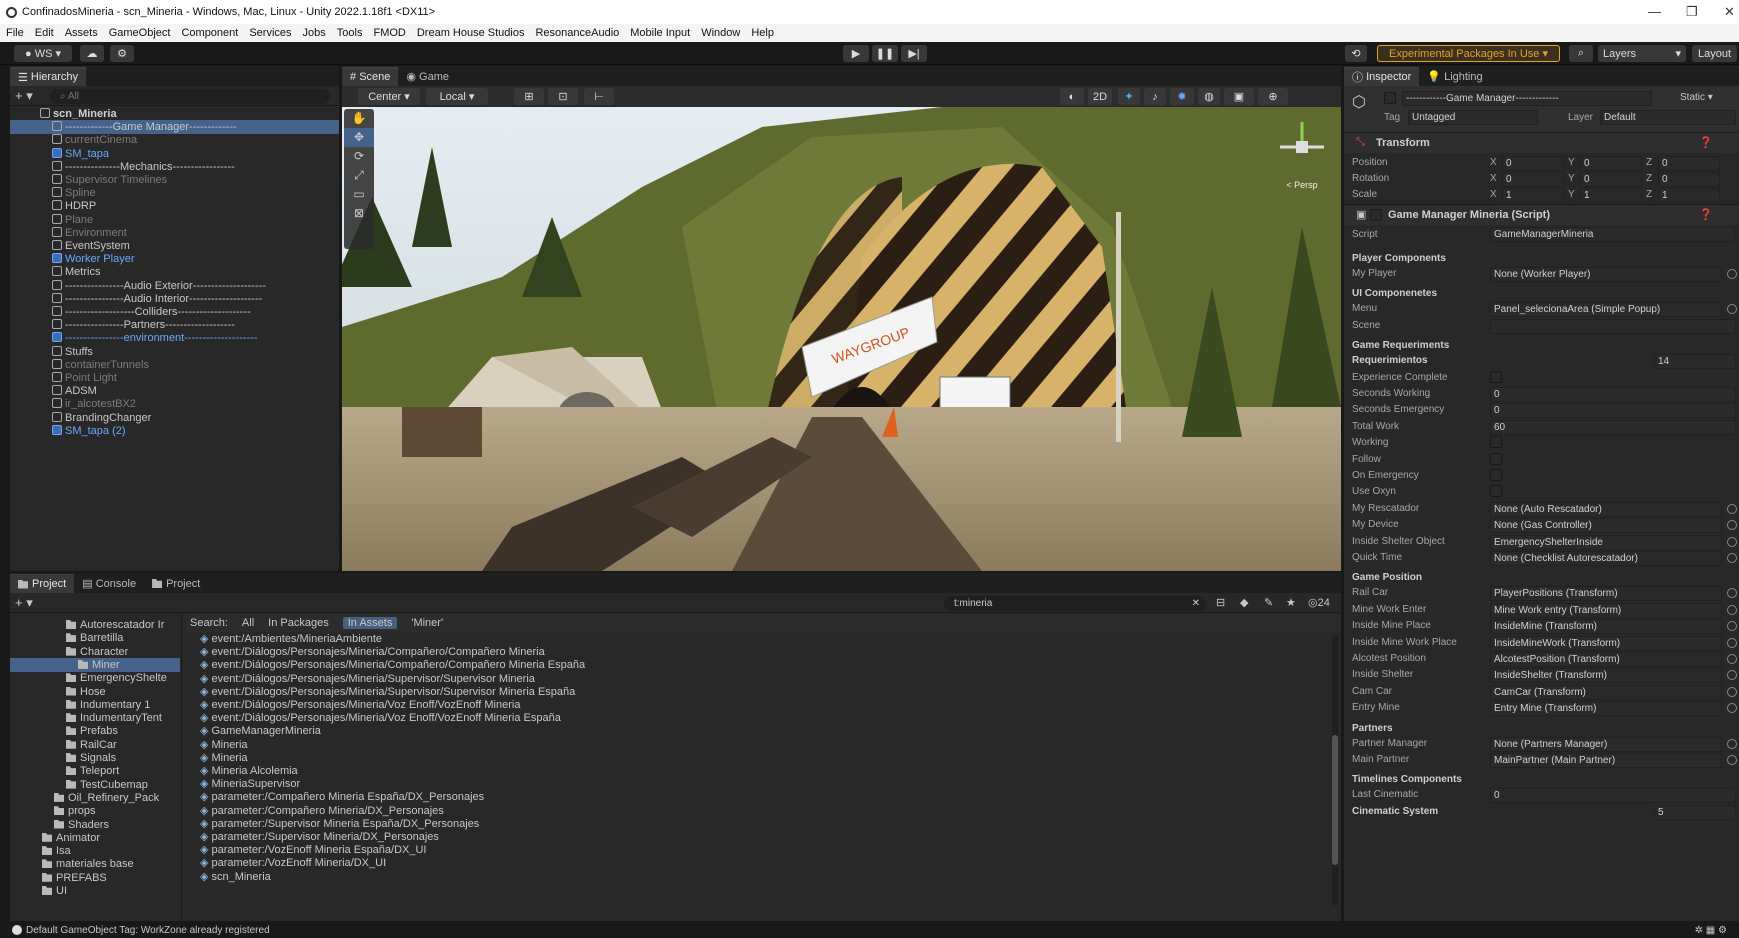 This screenshot has width=1739, height=938. What do you see at coordinates (885, 53) in the screenshot?
I see `pause-button: ❚❚` at bounding box center [885, 53].